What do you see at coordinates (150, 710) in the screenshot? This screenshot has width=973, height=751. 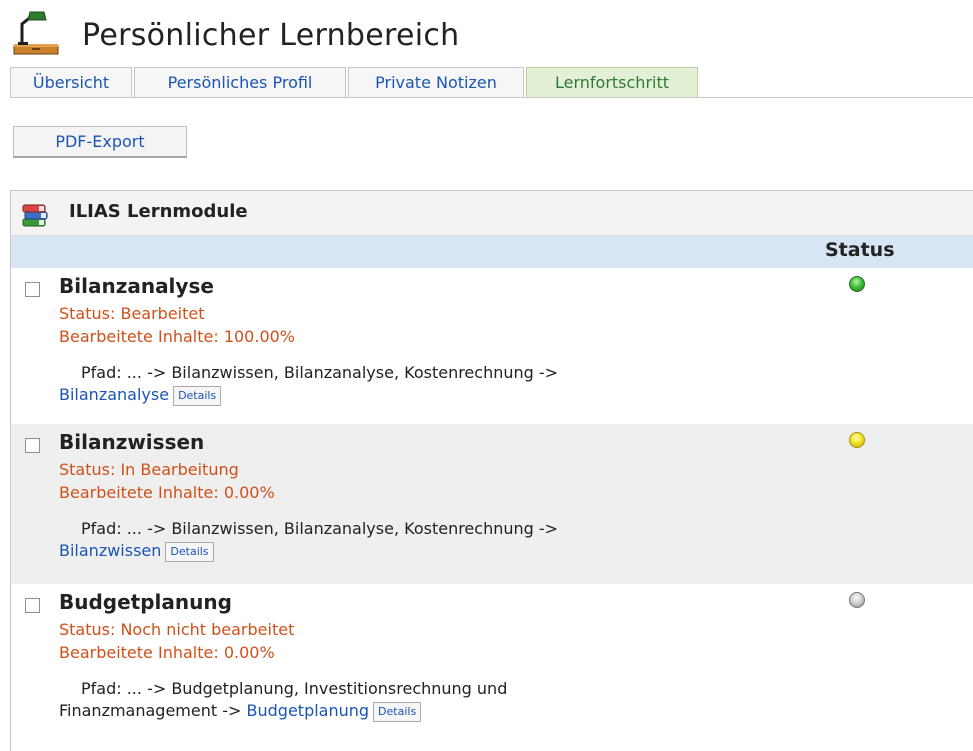 I see `path-tail-text: Finanzmanagement ->` at bounding box center [150, 710].